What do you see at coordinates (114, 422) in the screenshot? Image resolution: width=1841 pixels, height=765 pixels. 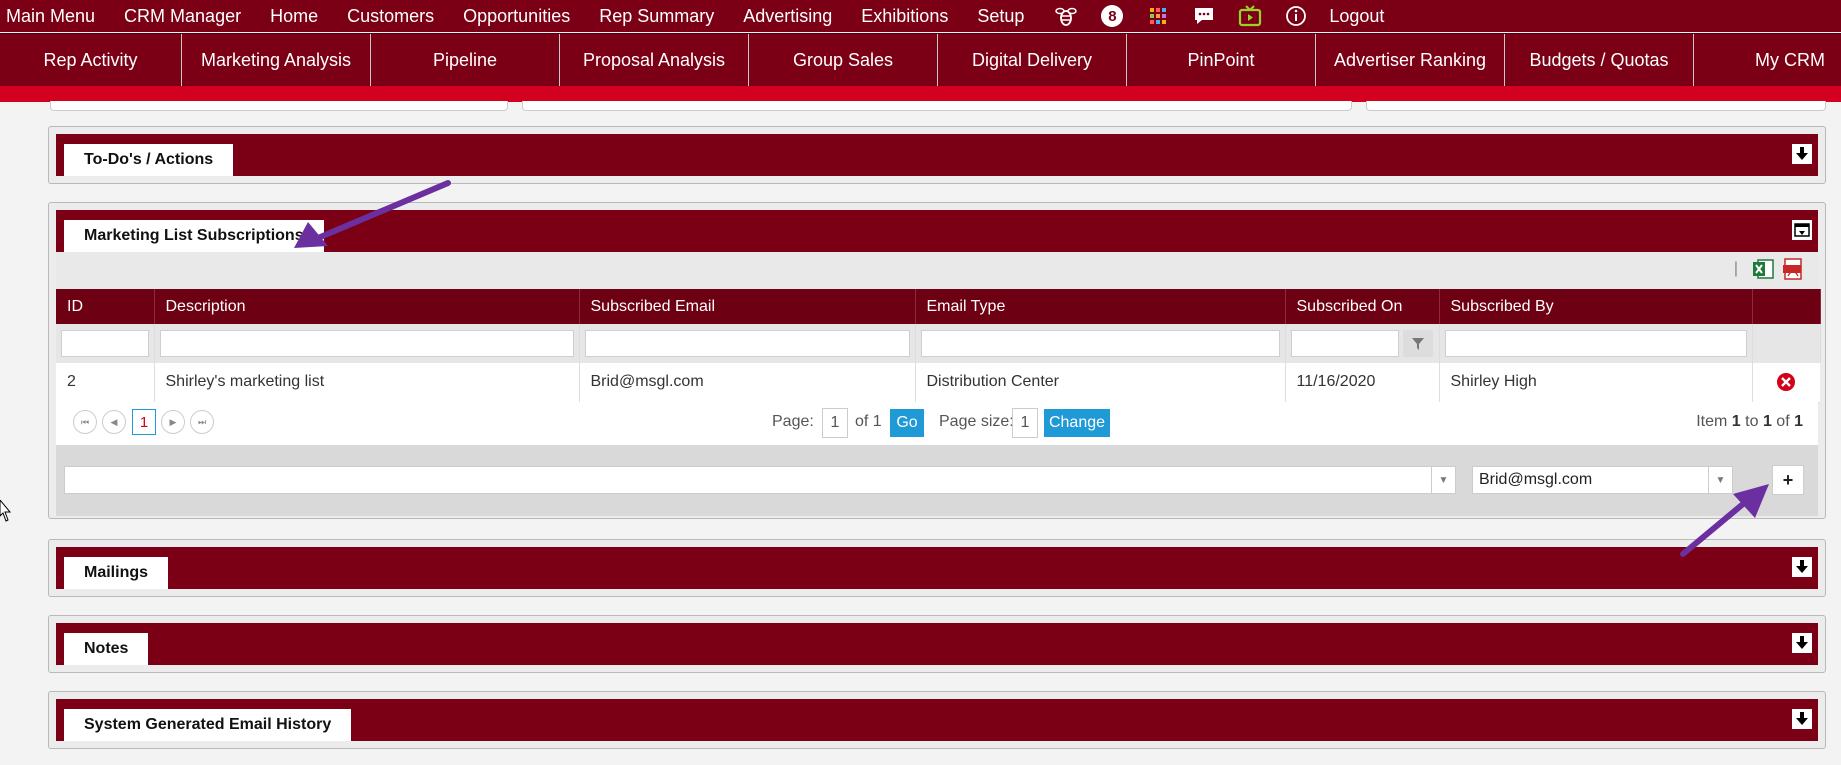 I see `previous-page-icon: ◀` at bounding box center [114, 422].